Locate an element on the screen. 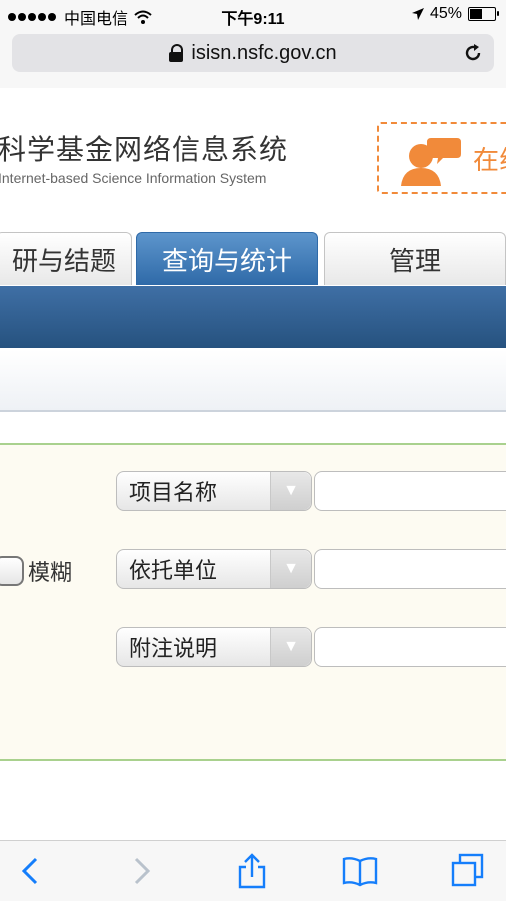 The height and width of the screenshot is (901, 506). online-label: 在线 is located at coordinates (489, 160).